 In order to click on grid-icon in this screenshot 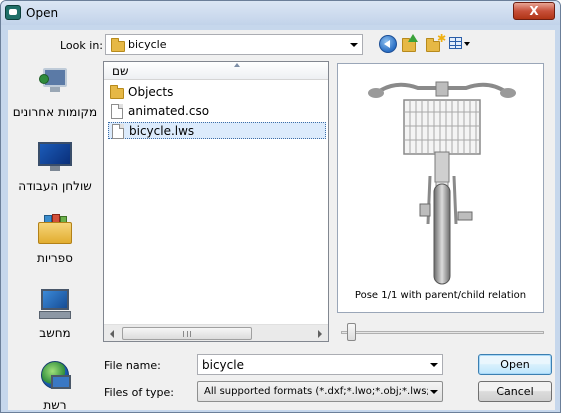, I will do `click(455, 43)`.